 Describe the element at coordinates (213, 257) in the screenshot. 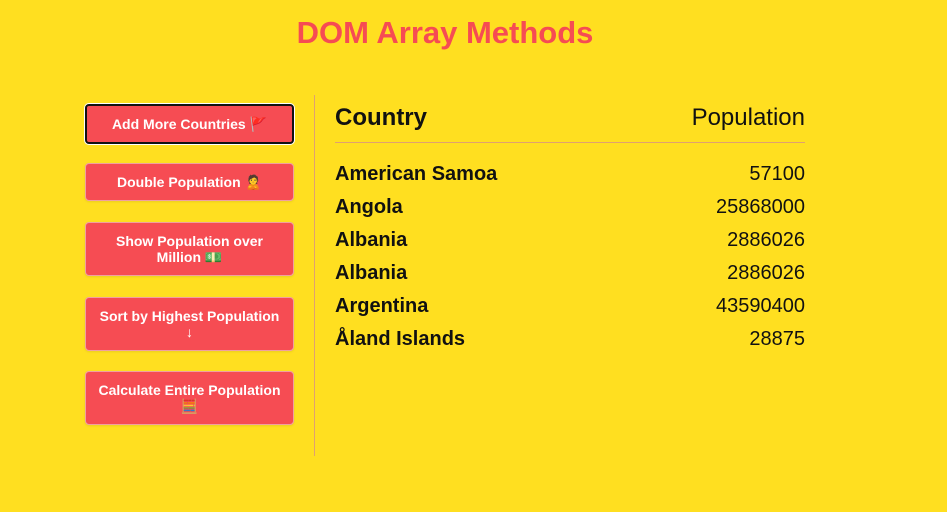

I see `money-icon: 💵` at that location.